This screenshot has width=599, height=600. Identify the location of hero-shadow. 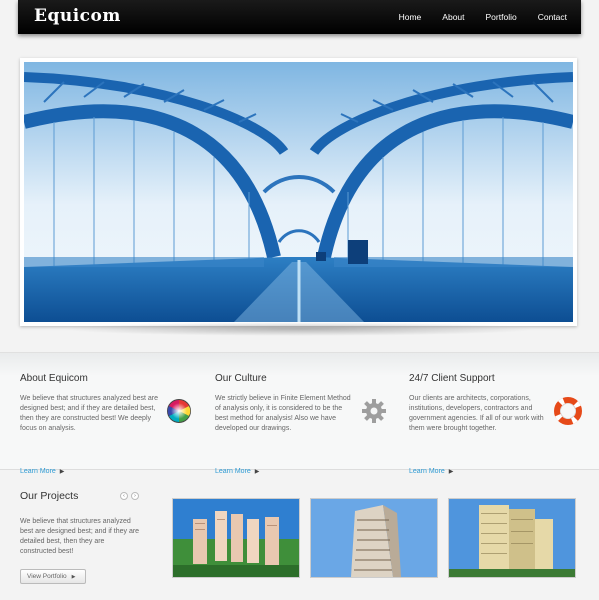
(300, 329).